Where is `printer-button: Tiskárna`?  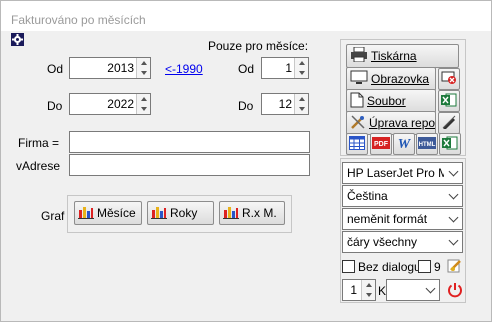
printer-button: Tiskárna is located at coordinates (402, 56).